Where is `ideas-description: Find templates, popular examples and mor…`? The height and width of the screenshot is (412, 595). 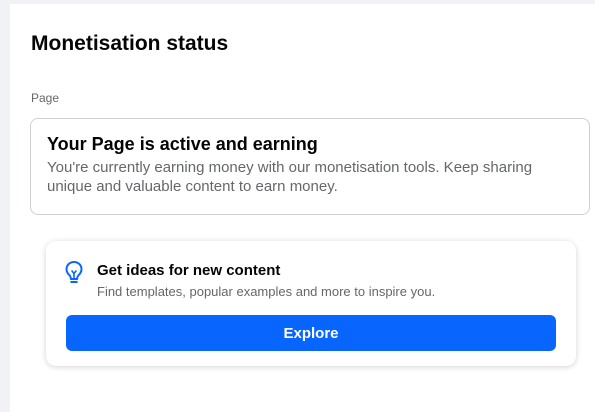 ideas-description: Find templates, popular examples and mor… is located at coordinates (266, 291).